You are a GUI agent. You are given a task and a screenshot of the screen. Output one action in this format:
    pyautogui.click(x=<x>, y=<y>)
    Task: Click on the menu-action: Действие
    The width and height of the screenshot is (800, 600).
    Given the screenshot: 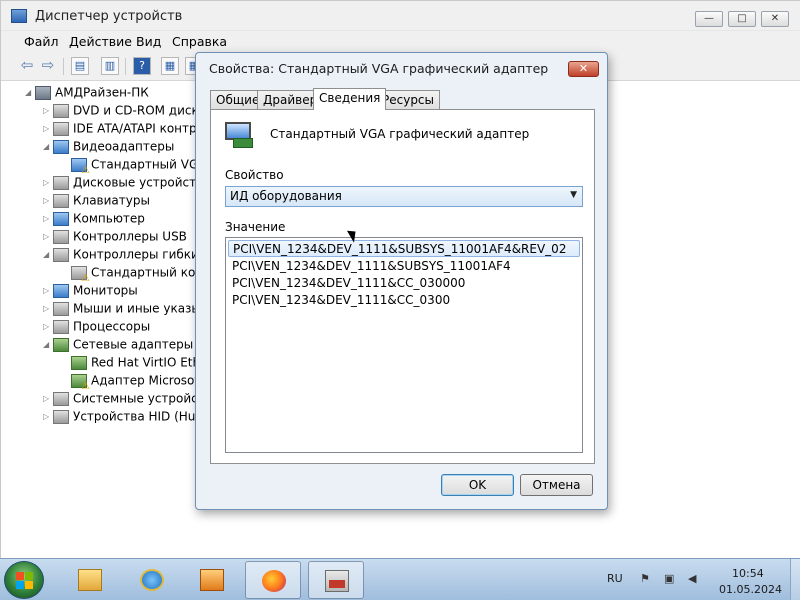 What is the action you would take?
    pyautogui.click(x=100, y=41)
    